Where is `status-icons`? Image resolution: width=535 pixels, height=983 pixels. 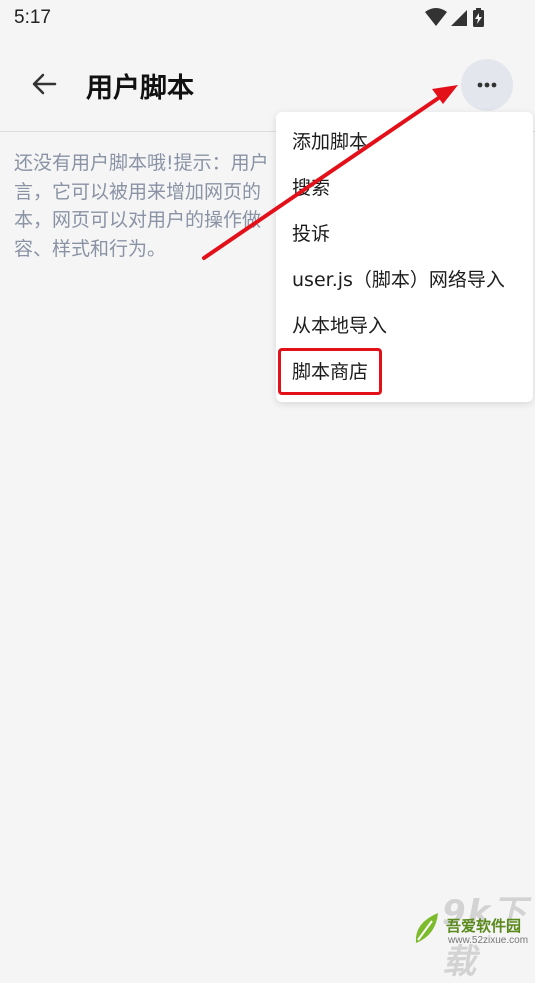 status-icons is located at coordinates (461, 18).